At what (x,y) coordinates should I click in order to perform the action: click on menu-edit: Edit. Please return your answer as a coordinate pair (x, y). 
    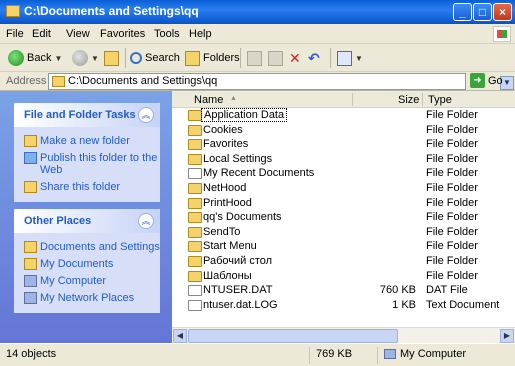
    Looking at the image, I should click on (41, 34).